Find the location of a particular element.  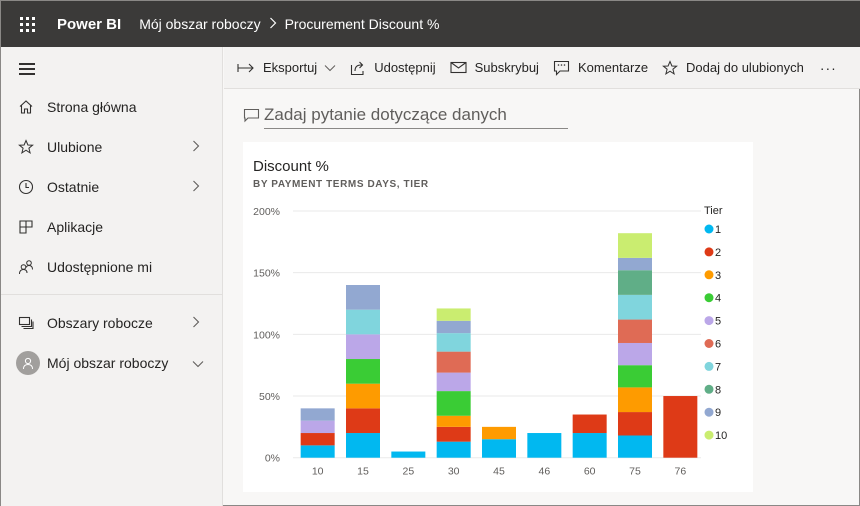

y-tick-label: 150% is located at coordinates (266, 274).